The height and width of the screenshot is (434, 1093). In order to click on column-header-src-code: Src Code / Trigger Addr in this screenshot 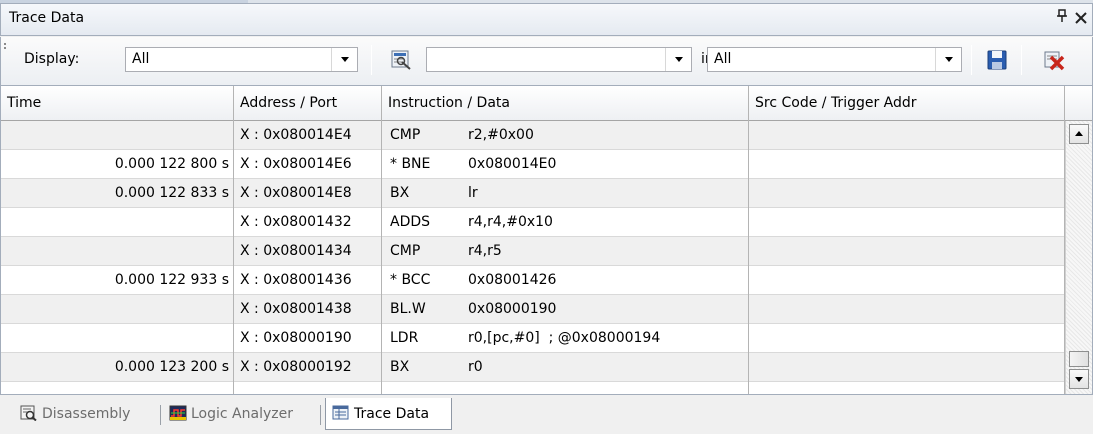, I will do `click(907, 103)`.